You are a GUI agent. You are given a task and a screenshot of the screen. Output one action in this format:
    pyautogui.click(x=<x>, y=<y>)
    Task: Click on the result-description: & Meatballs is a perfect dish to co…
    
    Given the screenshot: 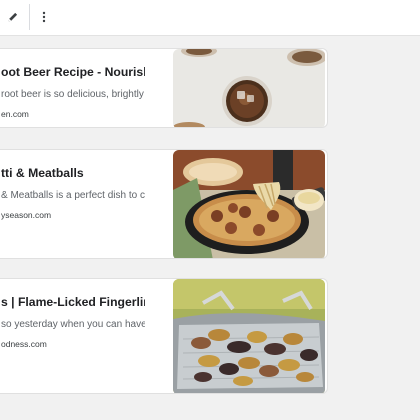 What is the action you would take?
    pyautogui.click(x=73, y=195)
    